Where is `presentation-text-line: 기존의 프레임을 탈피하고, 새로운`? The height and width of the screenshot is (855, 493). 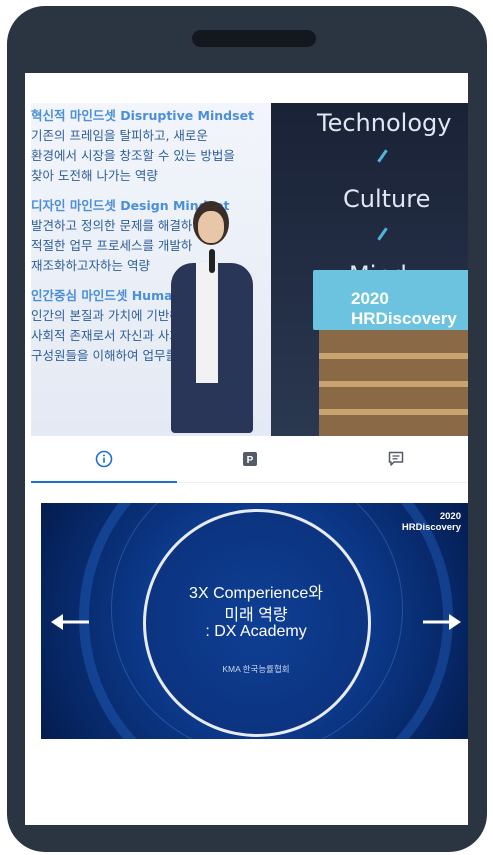 presentation-text-line: 기존의 프레임을 탈피하고, 새로운 is located at coordinates (119, 135).